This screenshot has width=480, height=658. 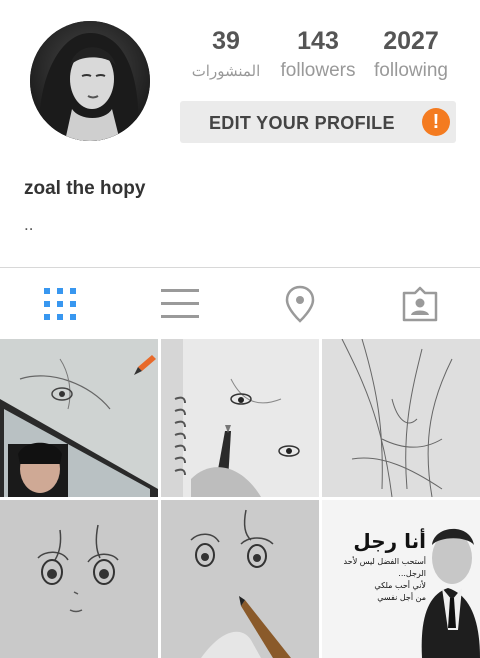 I want to click on posts-count-stat: 39 المنشورات, so click(x=226, y=53).